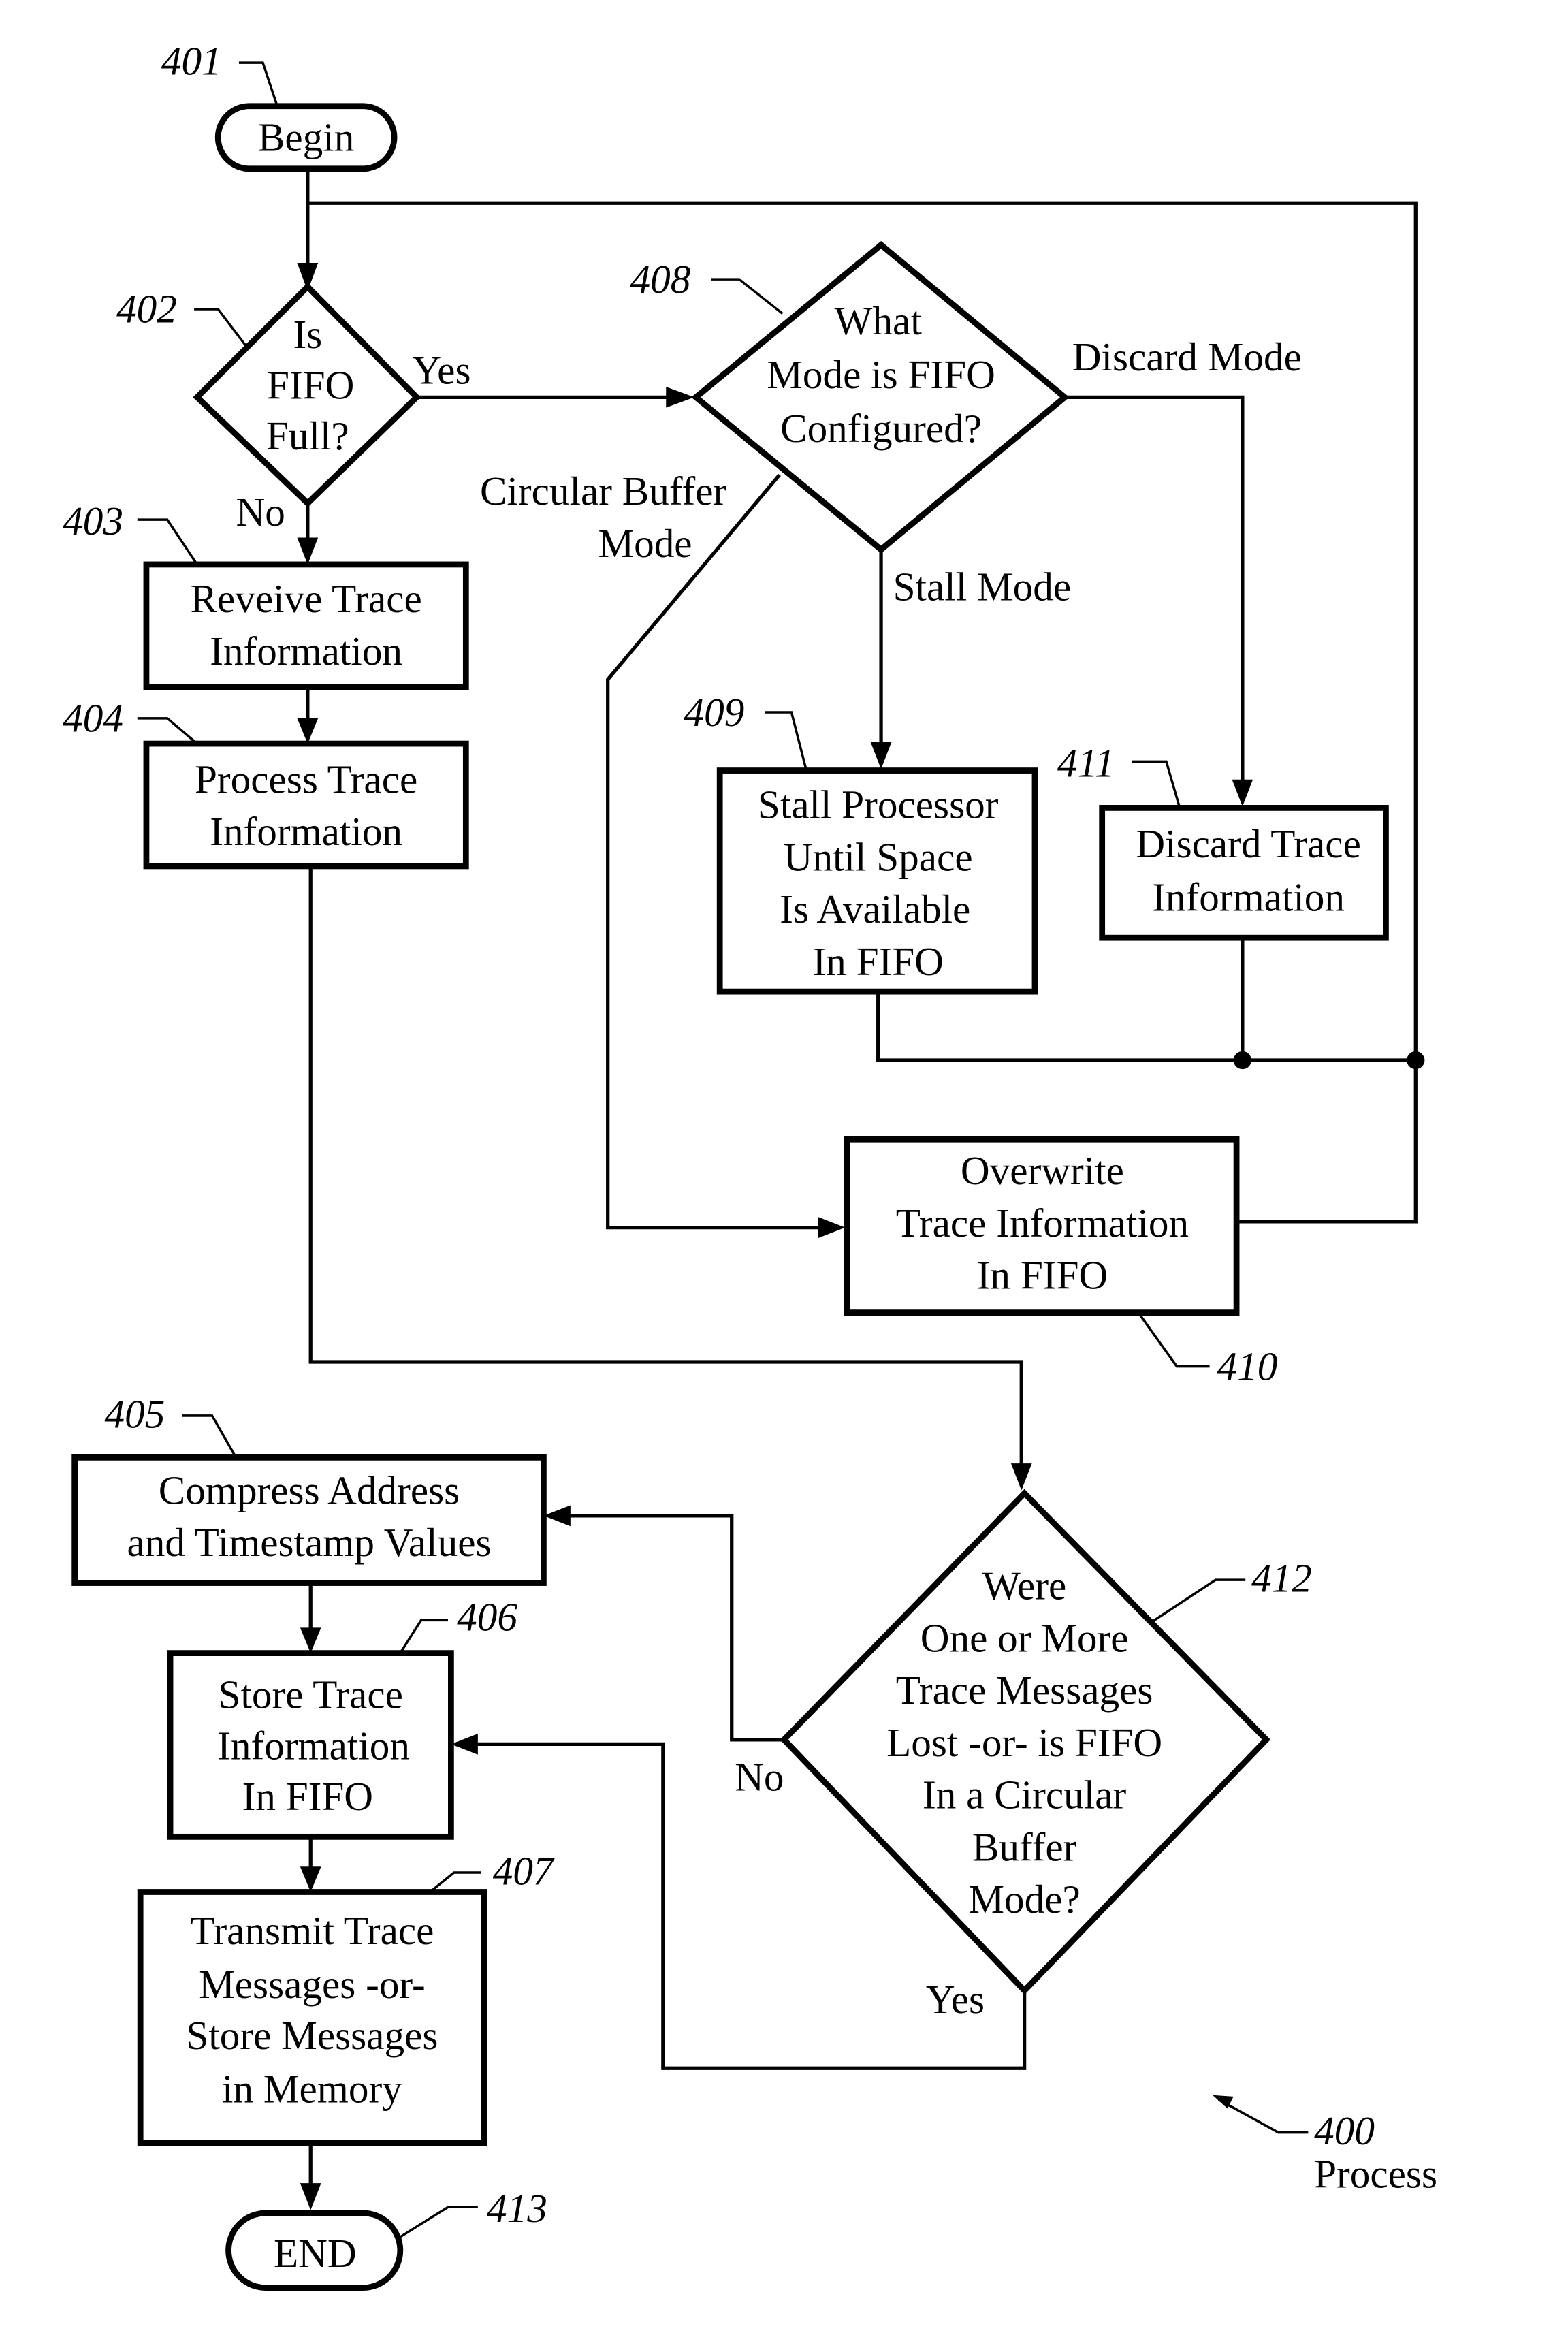 This screenshot has height=2337, width=1568. I want to click on node-412-line: In a Circular, so click(1024, 1795).